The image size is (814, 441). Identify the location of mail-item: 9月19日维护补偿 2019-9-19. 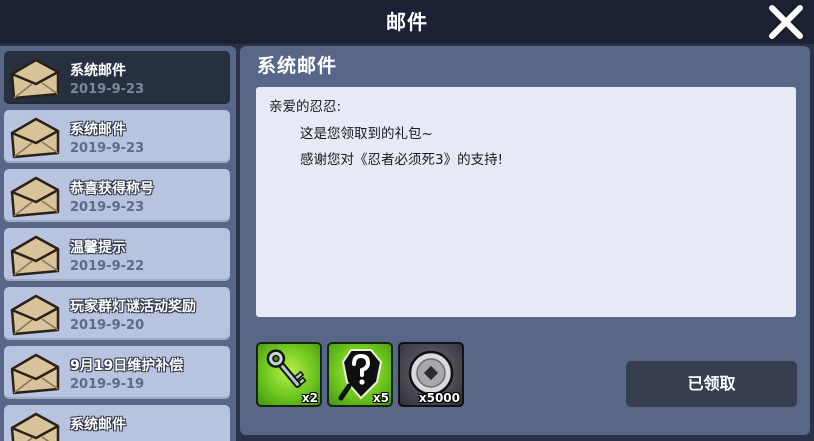
(117, 372).